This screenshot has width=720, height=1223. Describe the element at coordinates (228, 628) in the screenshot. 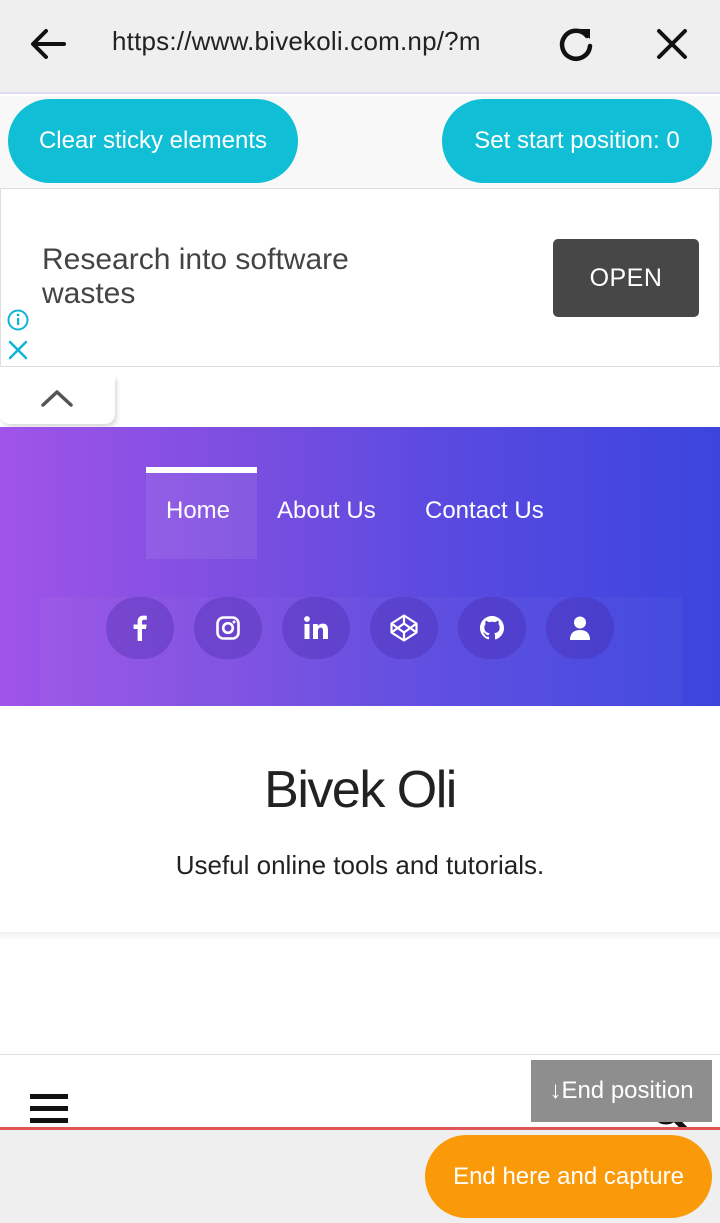

I see `instagram-icon` at that location.